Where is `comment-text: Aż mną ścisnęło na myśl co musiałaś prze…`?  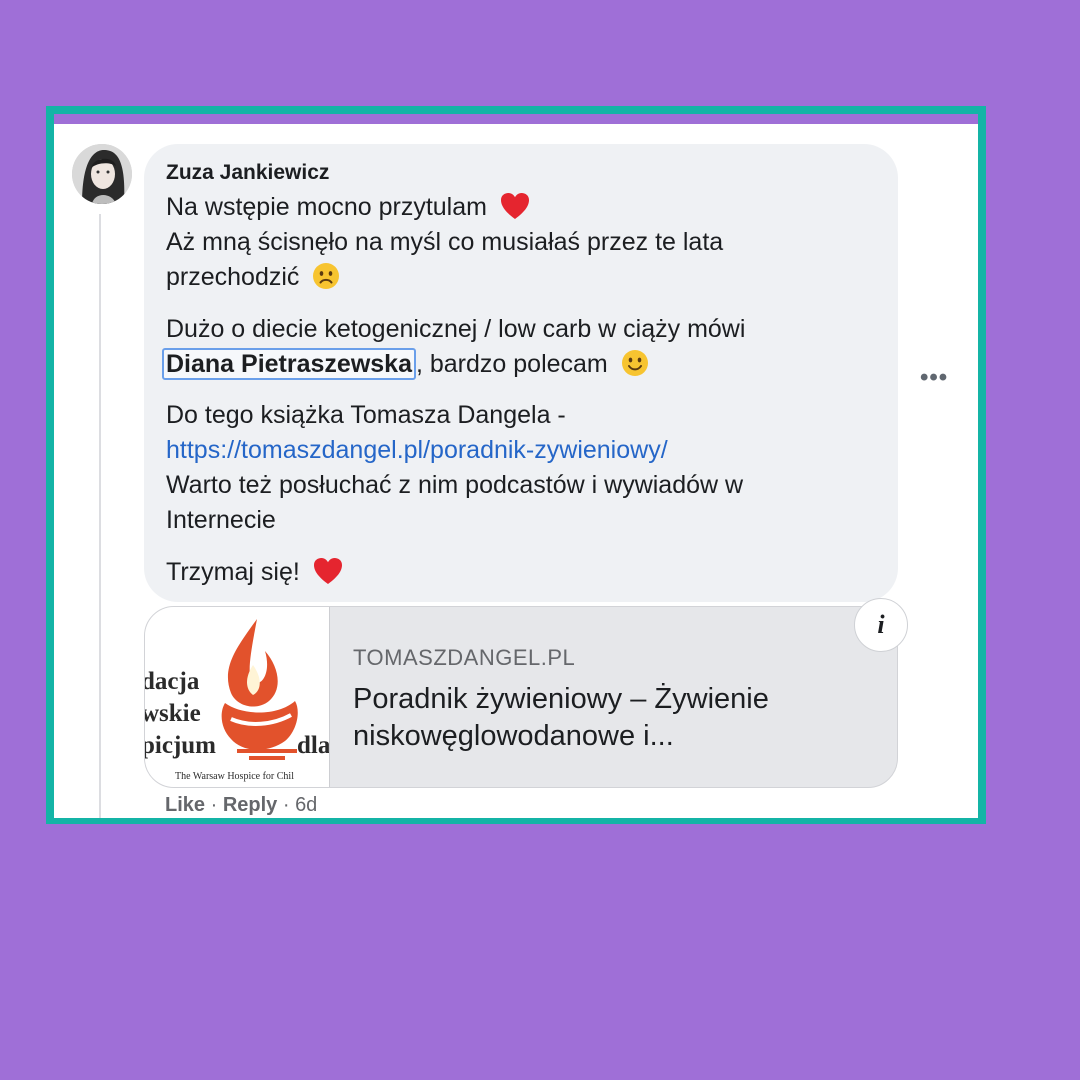 comment-text: Aż mną ścisnęło na myśl co musiałaś prze… is located at coordinates (445, 242).